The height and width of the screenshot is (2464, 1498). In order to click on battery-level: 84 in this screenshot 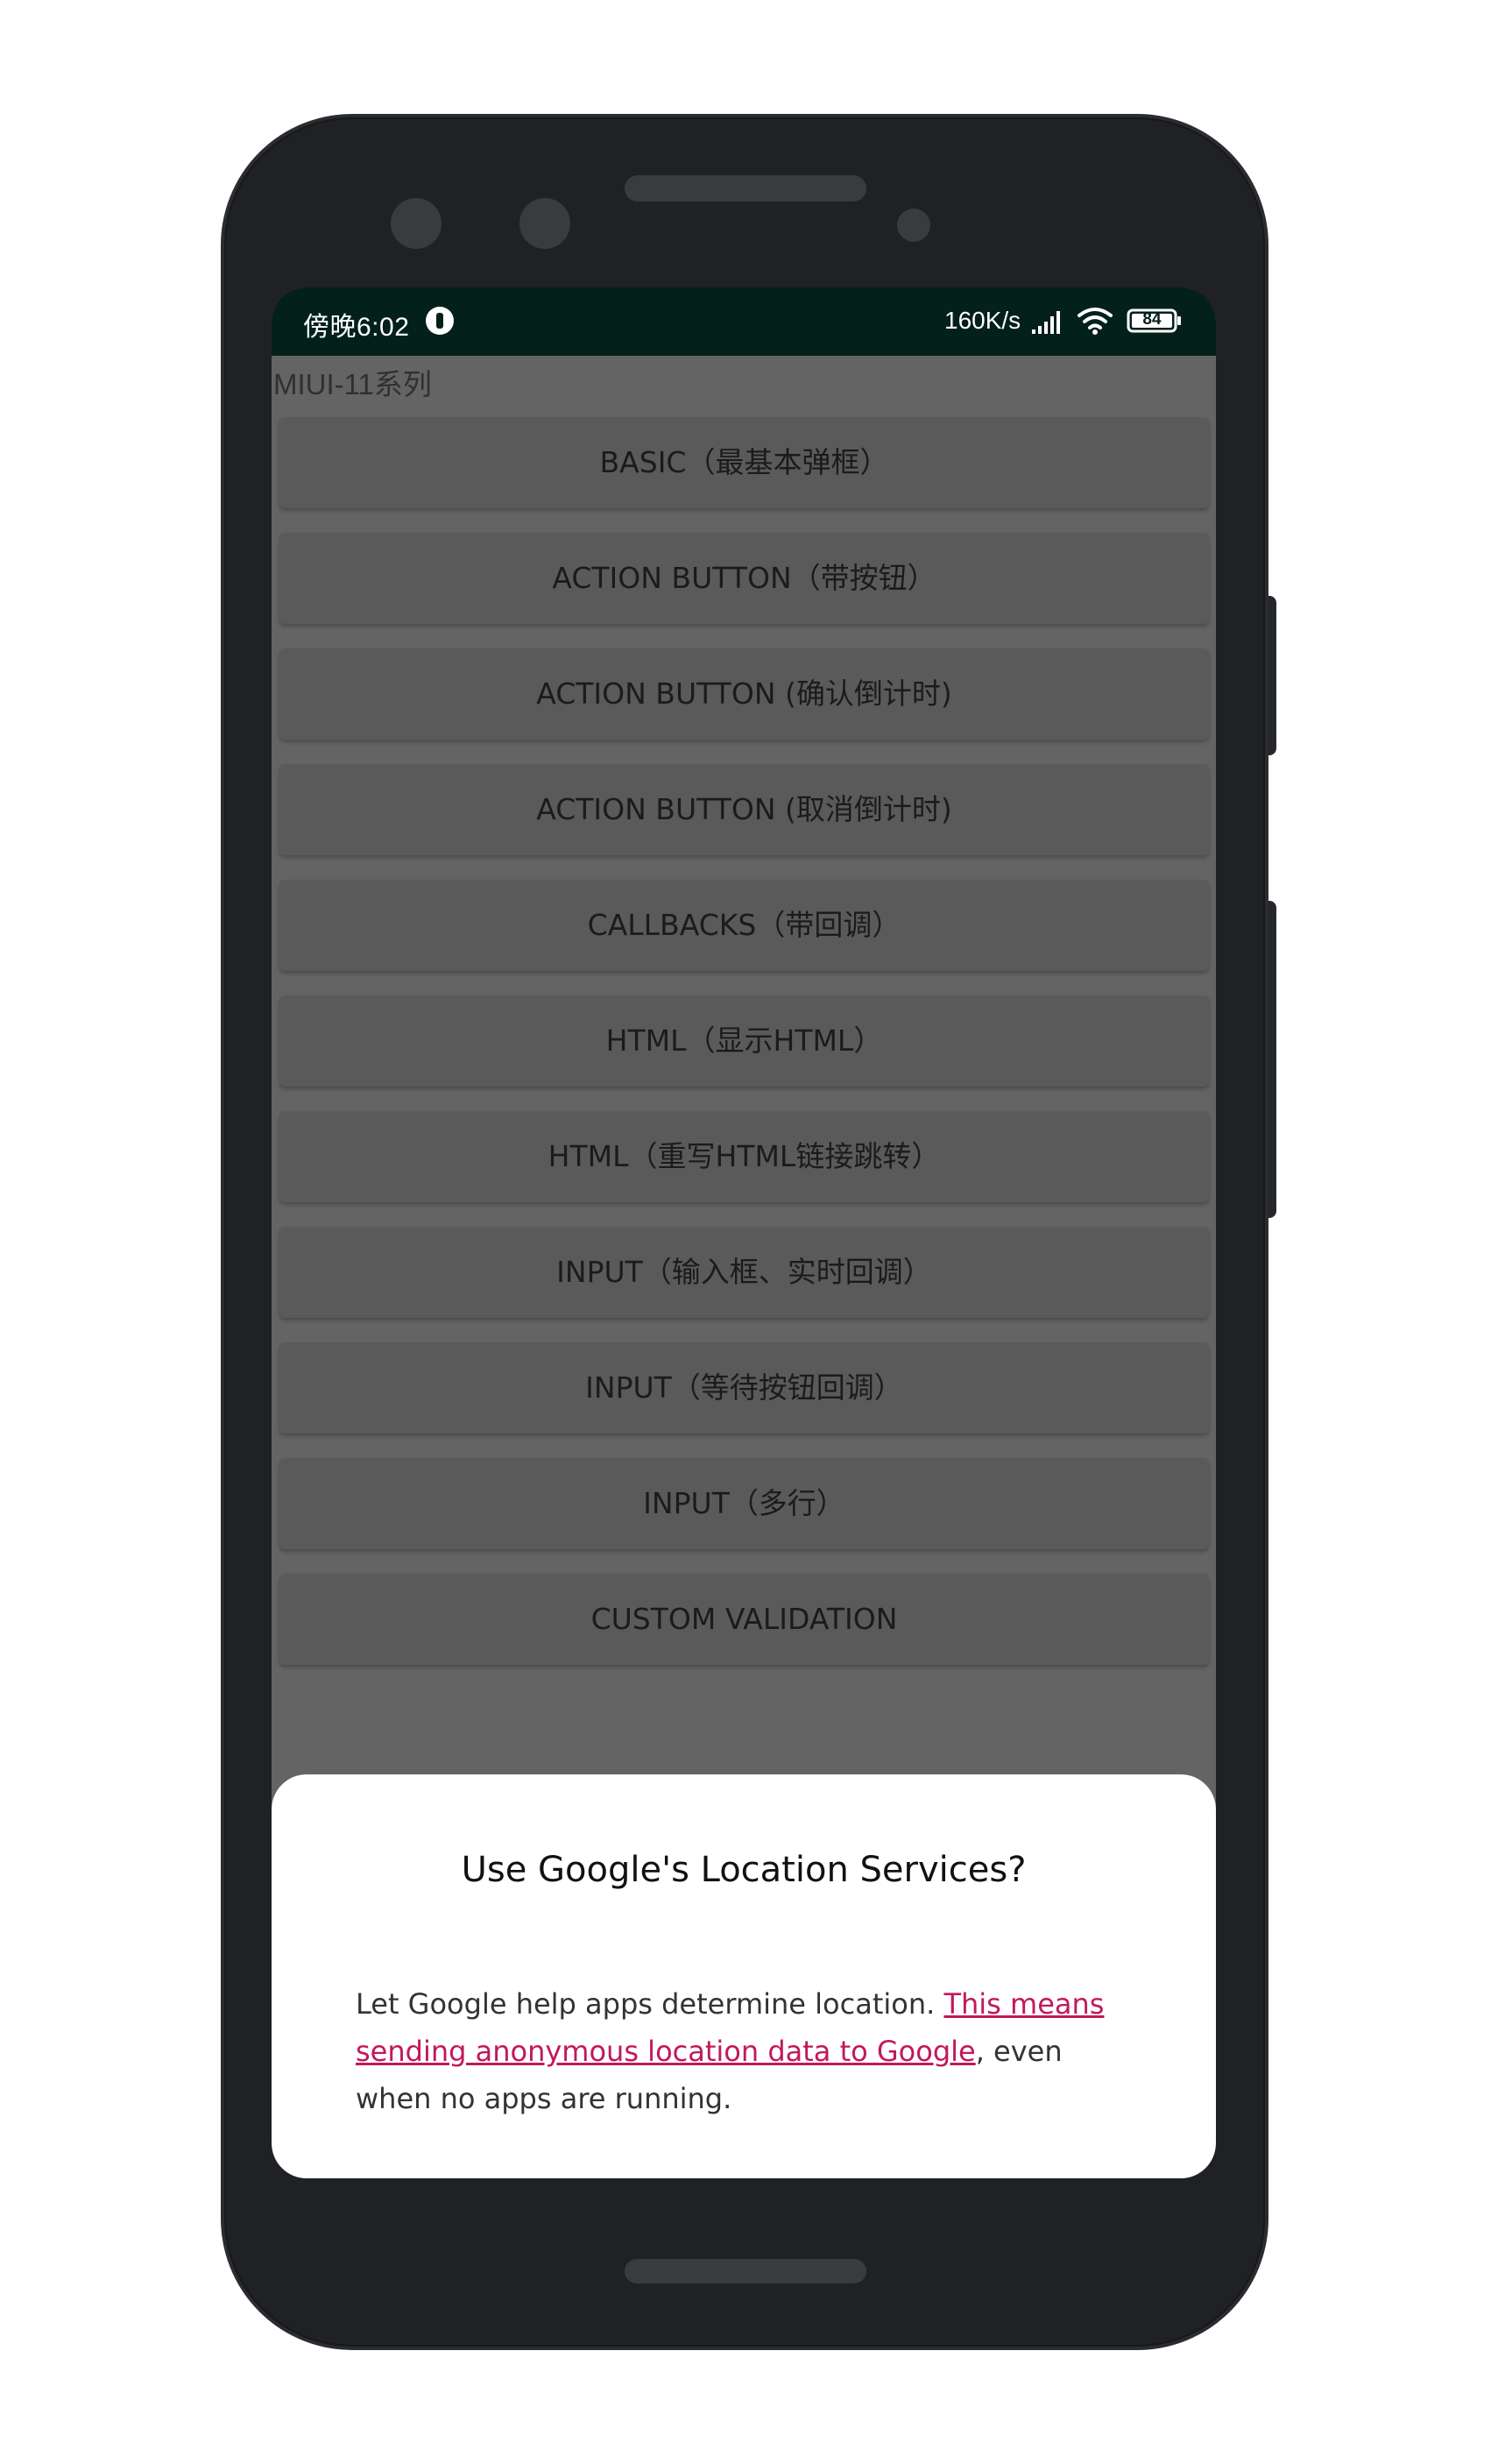, I will do `click(1152, 319)`.